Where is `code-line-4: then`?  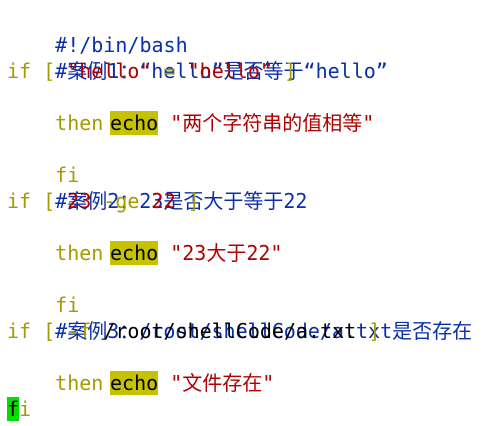
code-line-4: then is located at coordinates (254, 109).